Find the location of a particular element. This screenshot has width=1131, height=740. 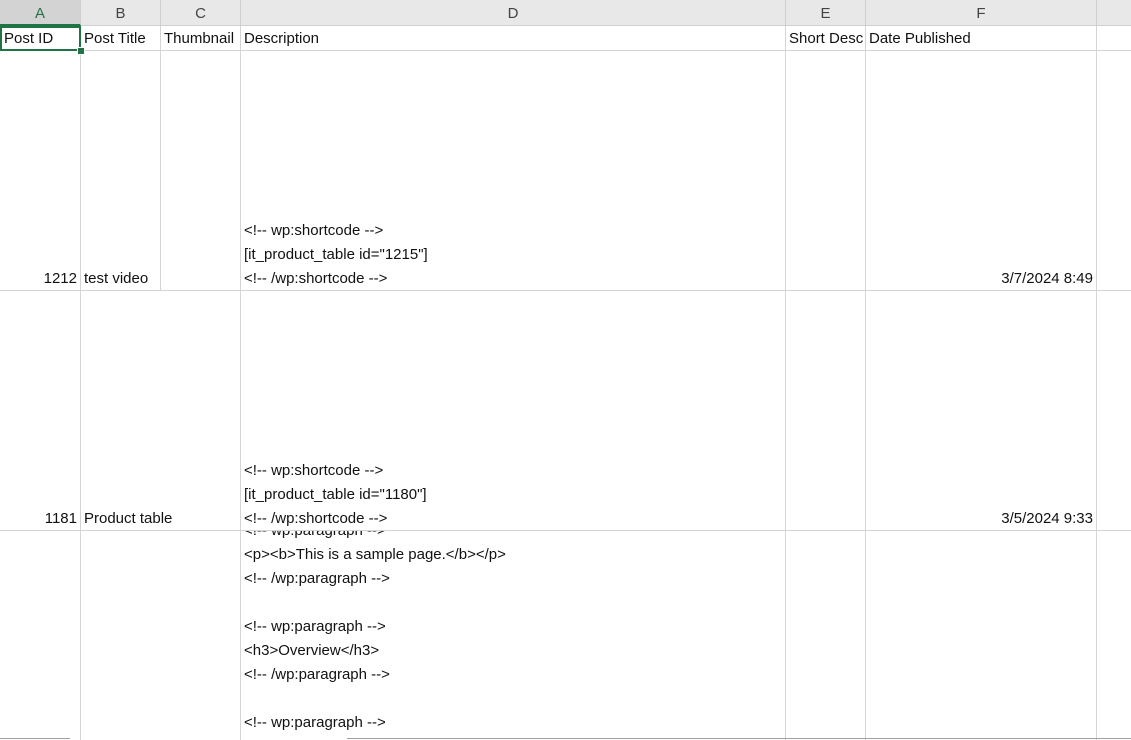

cell-post-title: test video is located at coordinates (122, 279).